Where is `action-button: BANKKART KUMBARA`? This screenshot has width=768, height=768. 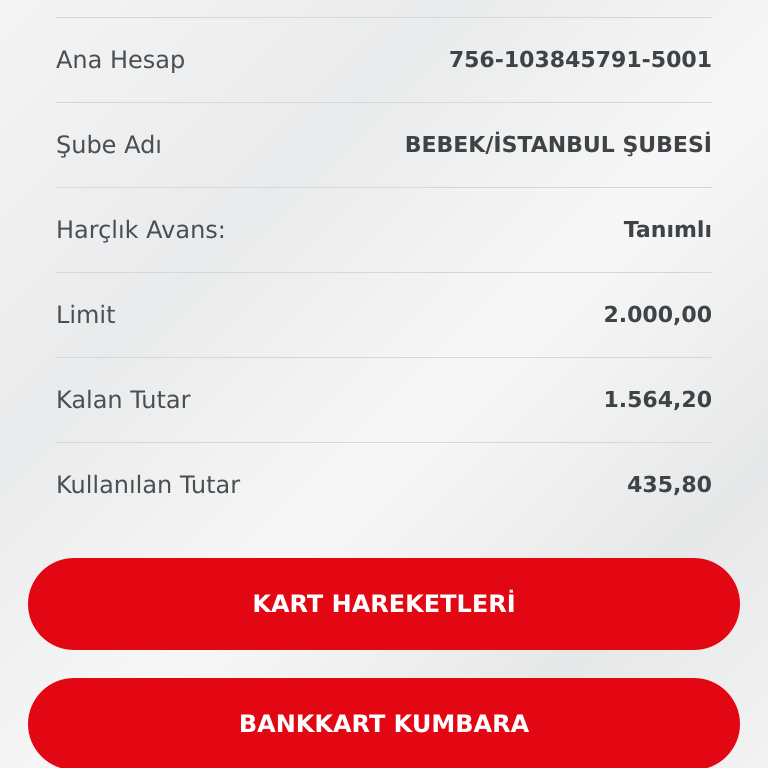
action-button: BANKKART KUMBARA is located at coordinates (384, 723).